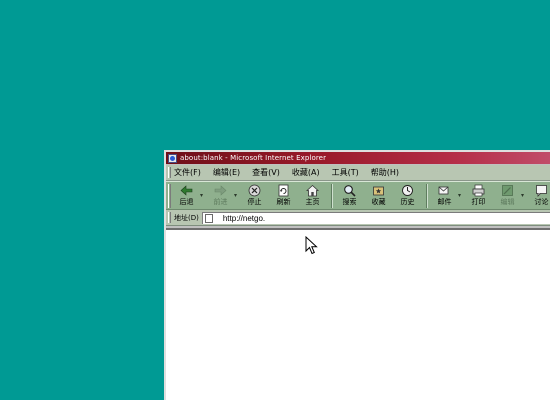  Describe the element at coordinates (283, 202) in the screenshot. I see `refresh-label: 刷新` at that location.